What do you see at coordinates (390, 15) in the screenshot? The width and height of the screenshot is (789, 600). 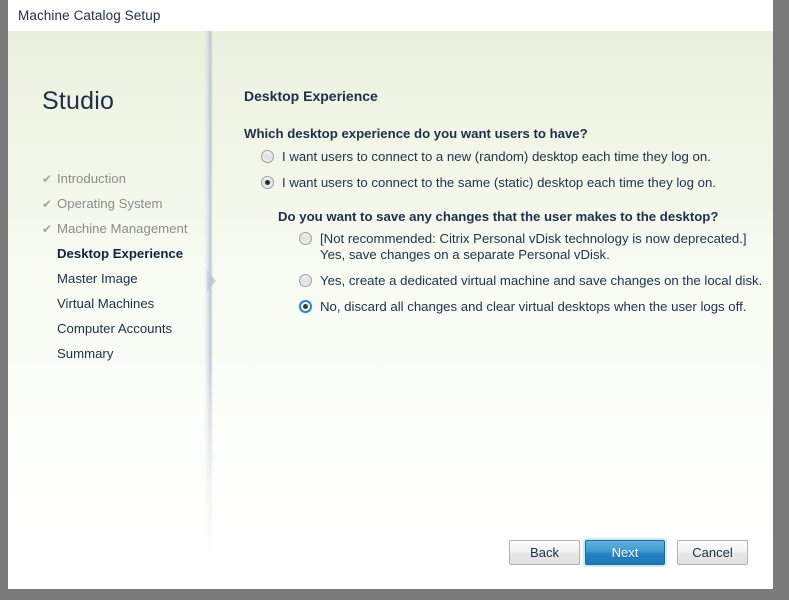 I see `title-bar: Machine Catalog Setup` at bounding box center [390, 15].